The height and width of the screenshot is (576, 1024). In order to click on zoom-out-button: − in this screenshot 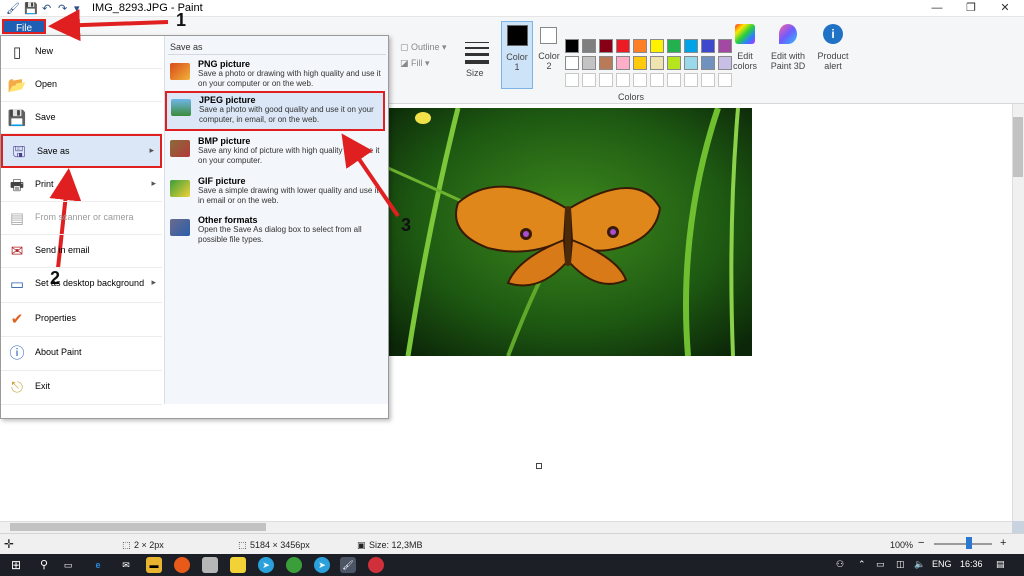, I will do `click(921, 543)`.